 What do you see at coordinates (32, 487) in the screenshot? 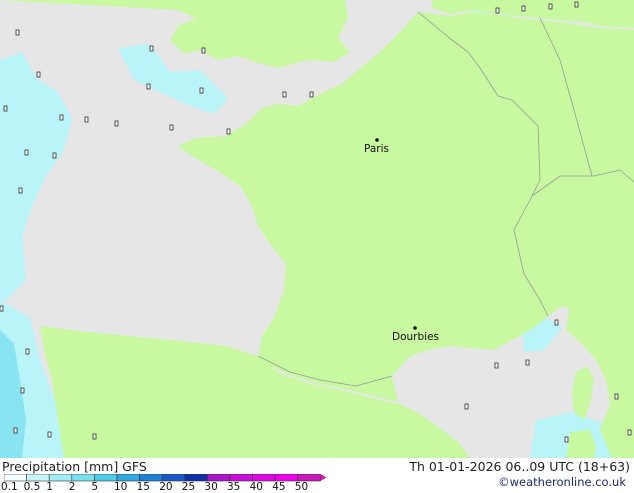
I see `legend-tick-label: 0.5` at bounding box center [32, 487].